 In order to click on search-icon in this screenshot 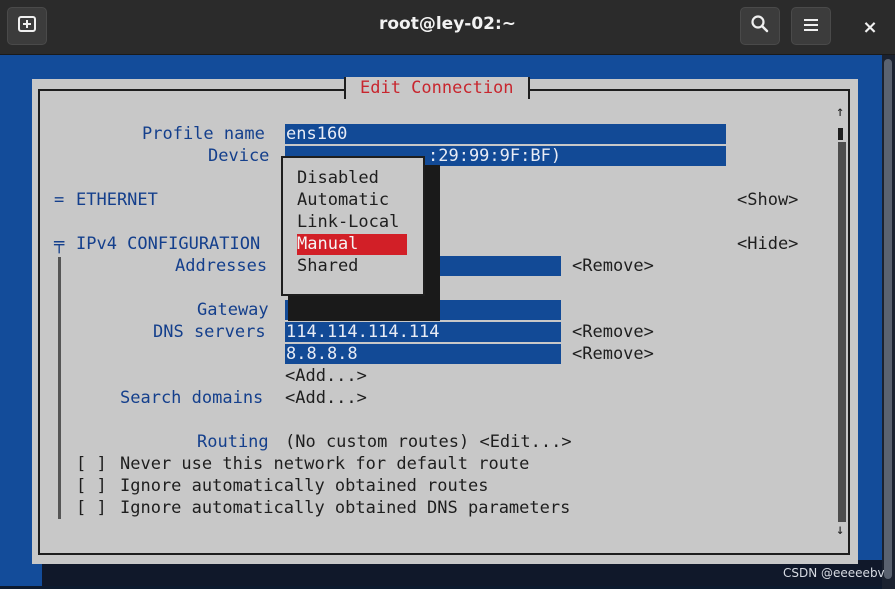, I will do `click(760, 26)`.